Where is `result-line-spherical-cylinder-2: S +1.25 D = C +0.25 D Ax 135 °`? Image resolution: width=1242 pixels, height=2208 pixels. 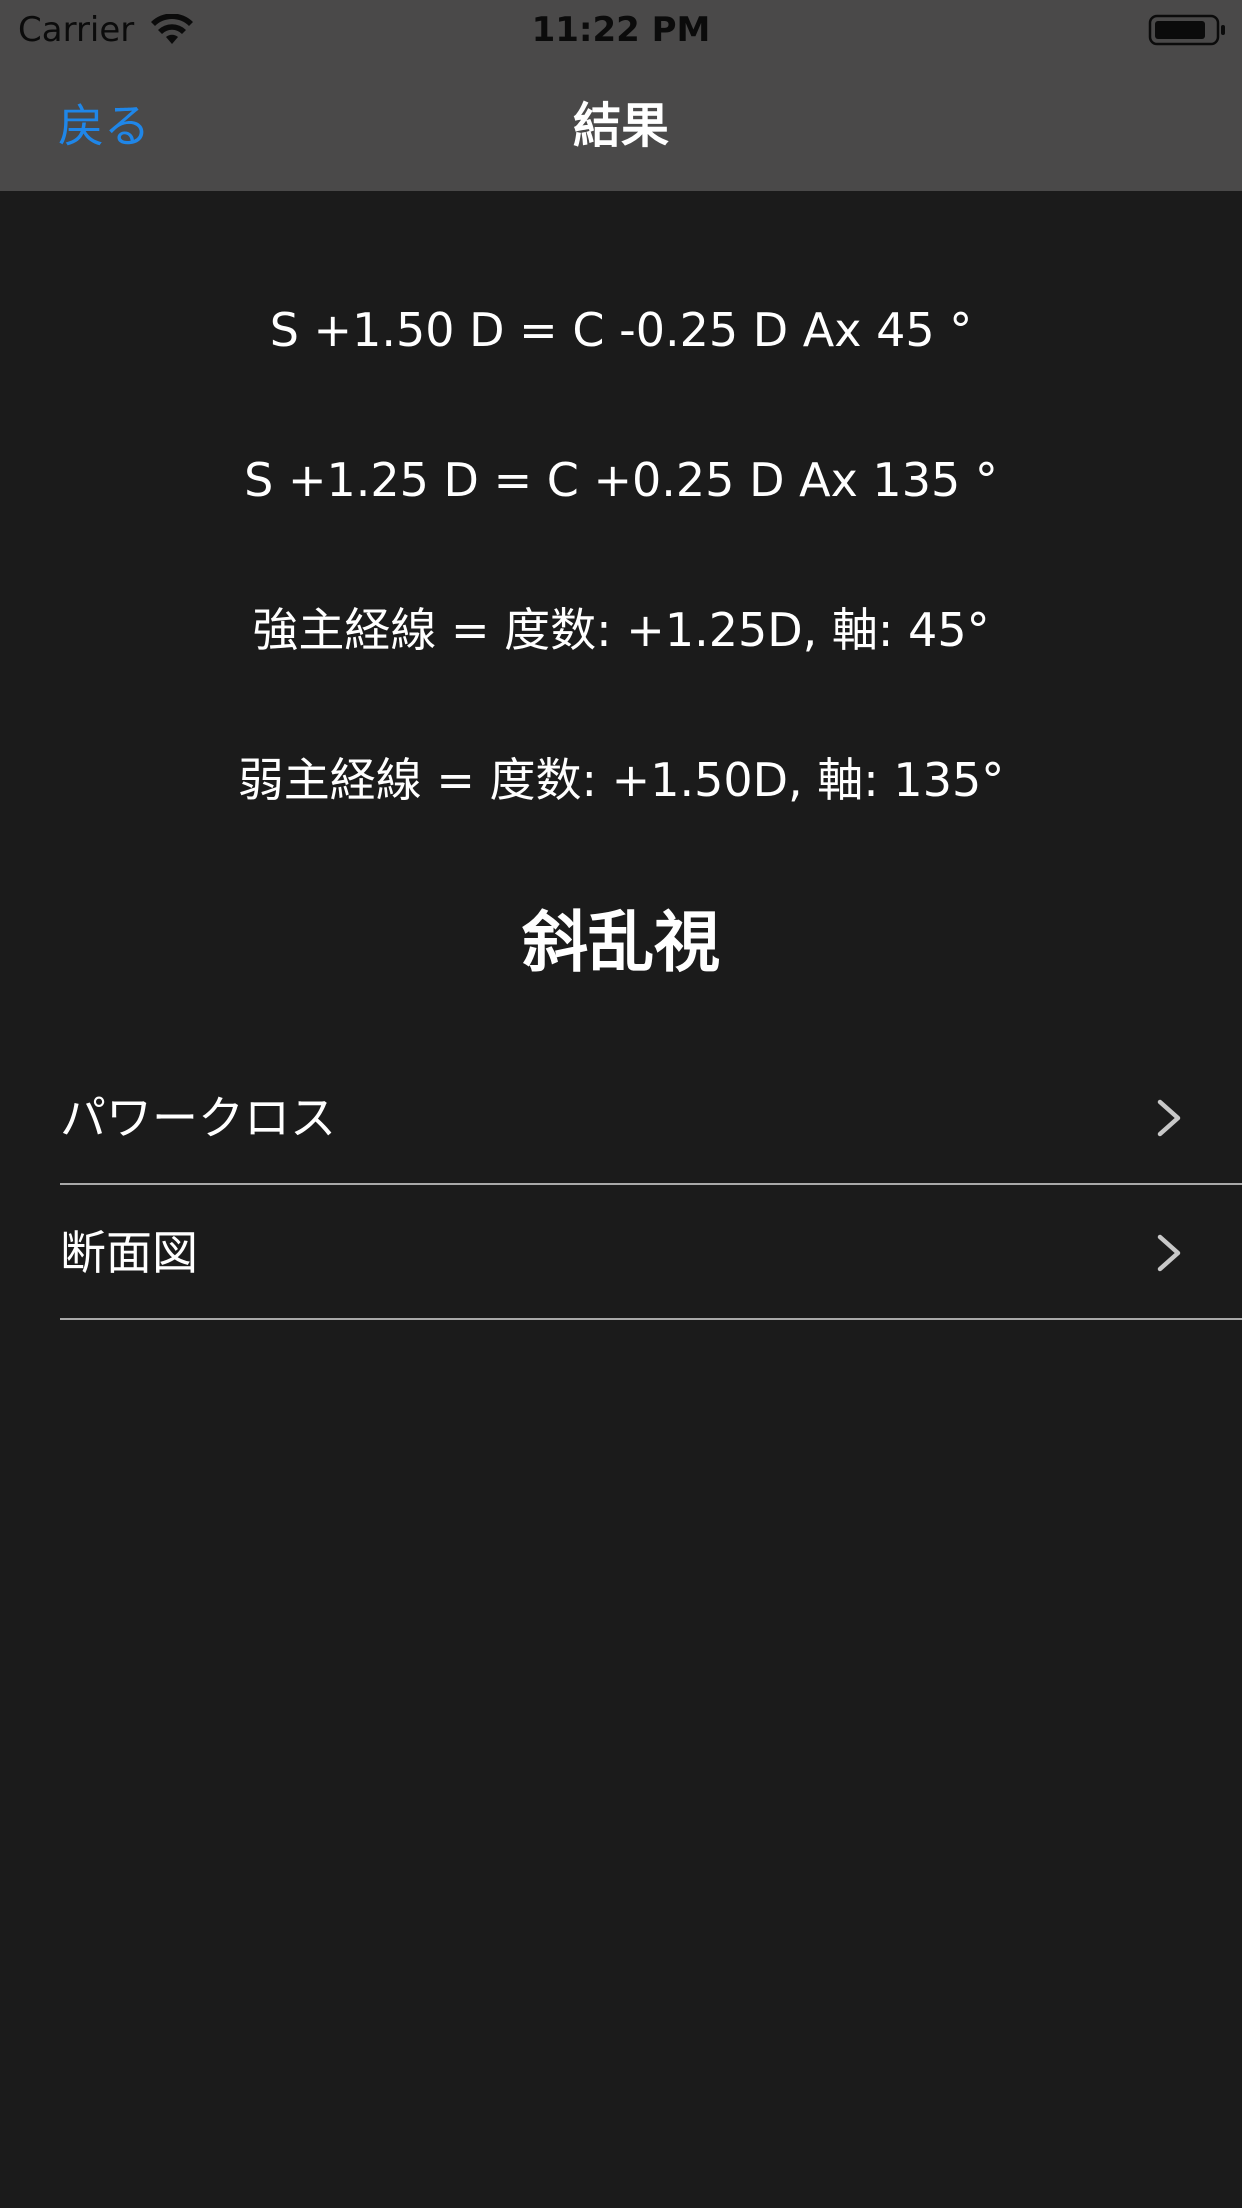
result-line-spherical-cylinder-2: S +1.25 D = C +0.25 D Ax 135 ° is located at coordinates (621, 480).